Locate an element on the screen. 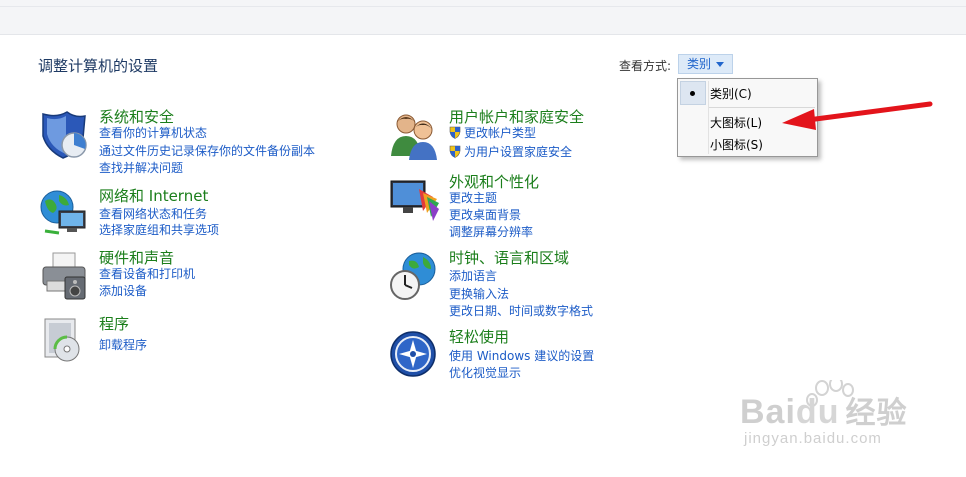 Image resolution: width=966 pixels, height=477 pixels. link-file-history-backup: 通过文件历史记录保存你的文件备份副本 is located at coordinates (207, 150).